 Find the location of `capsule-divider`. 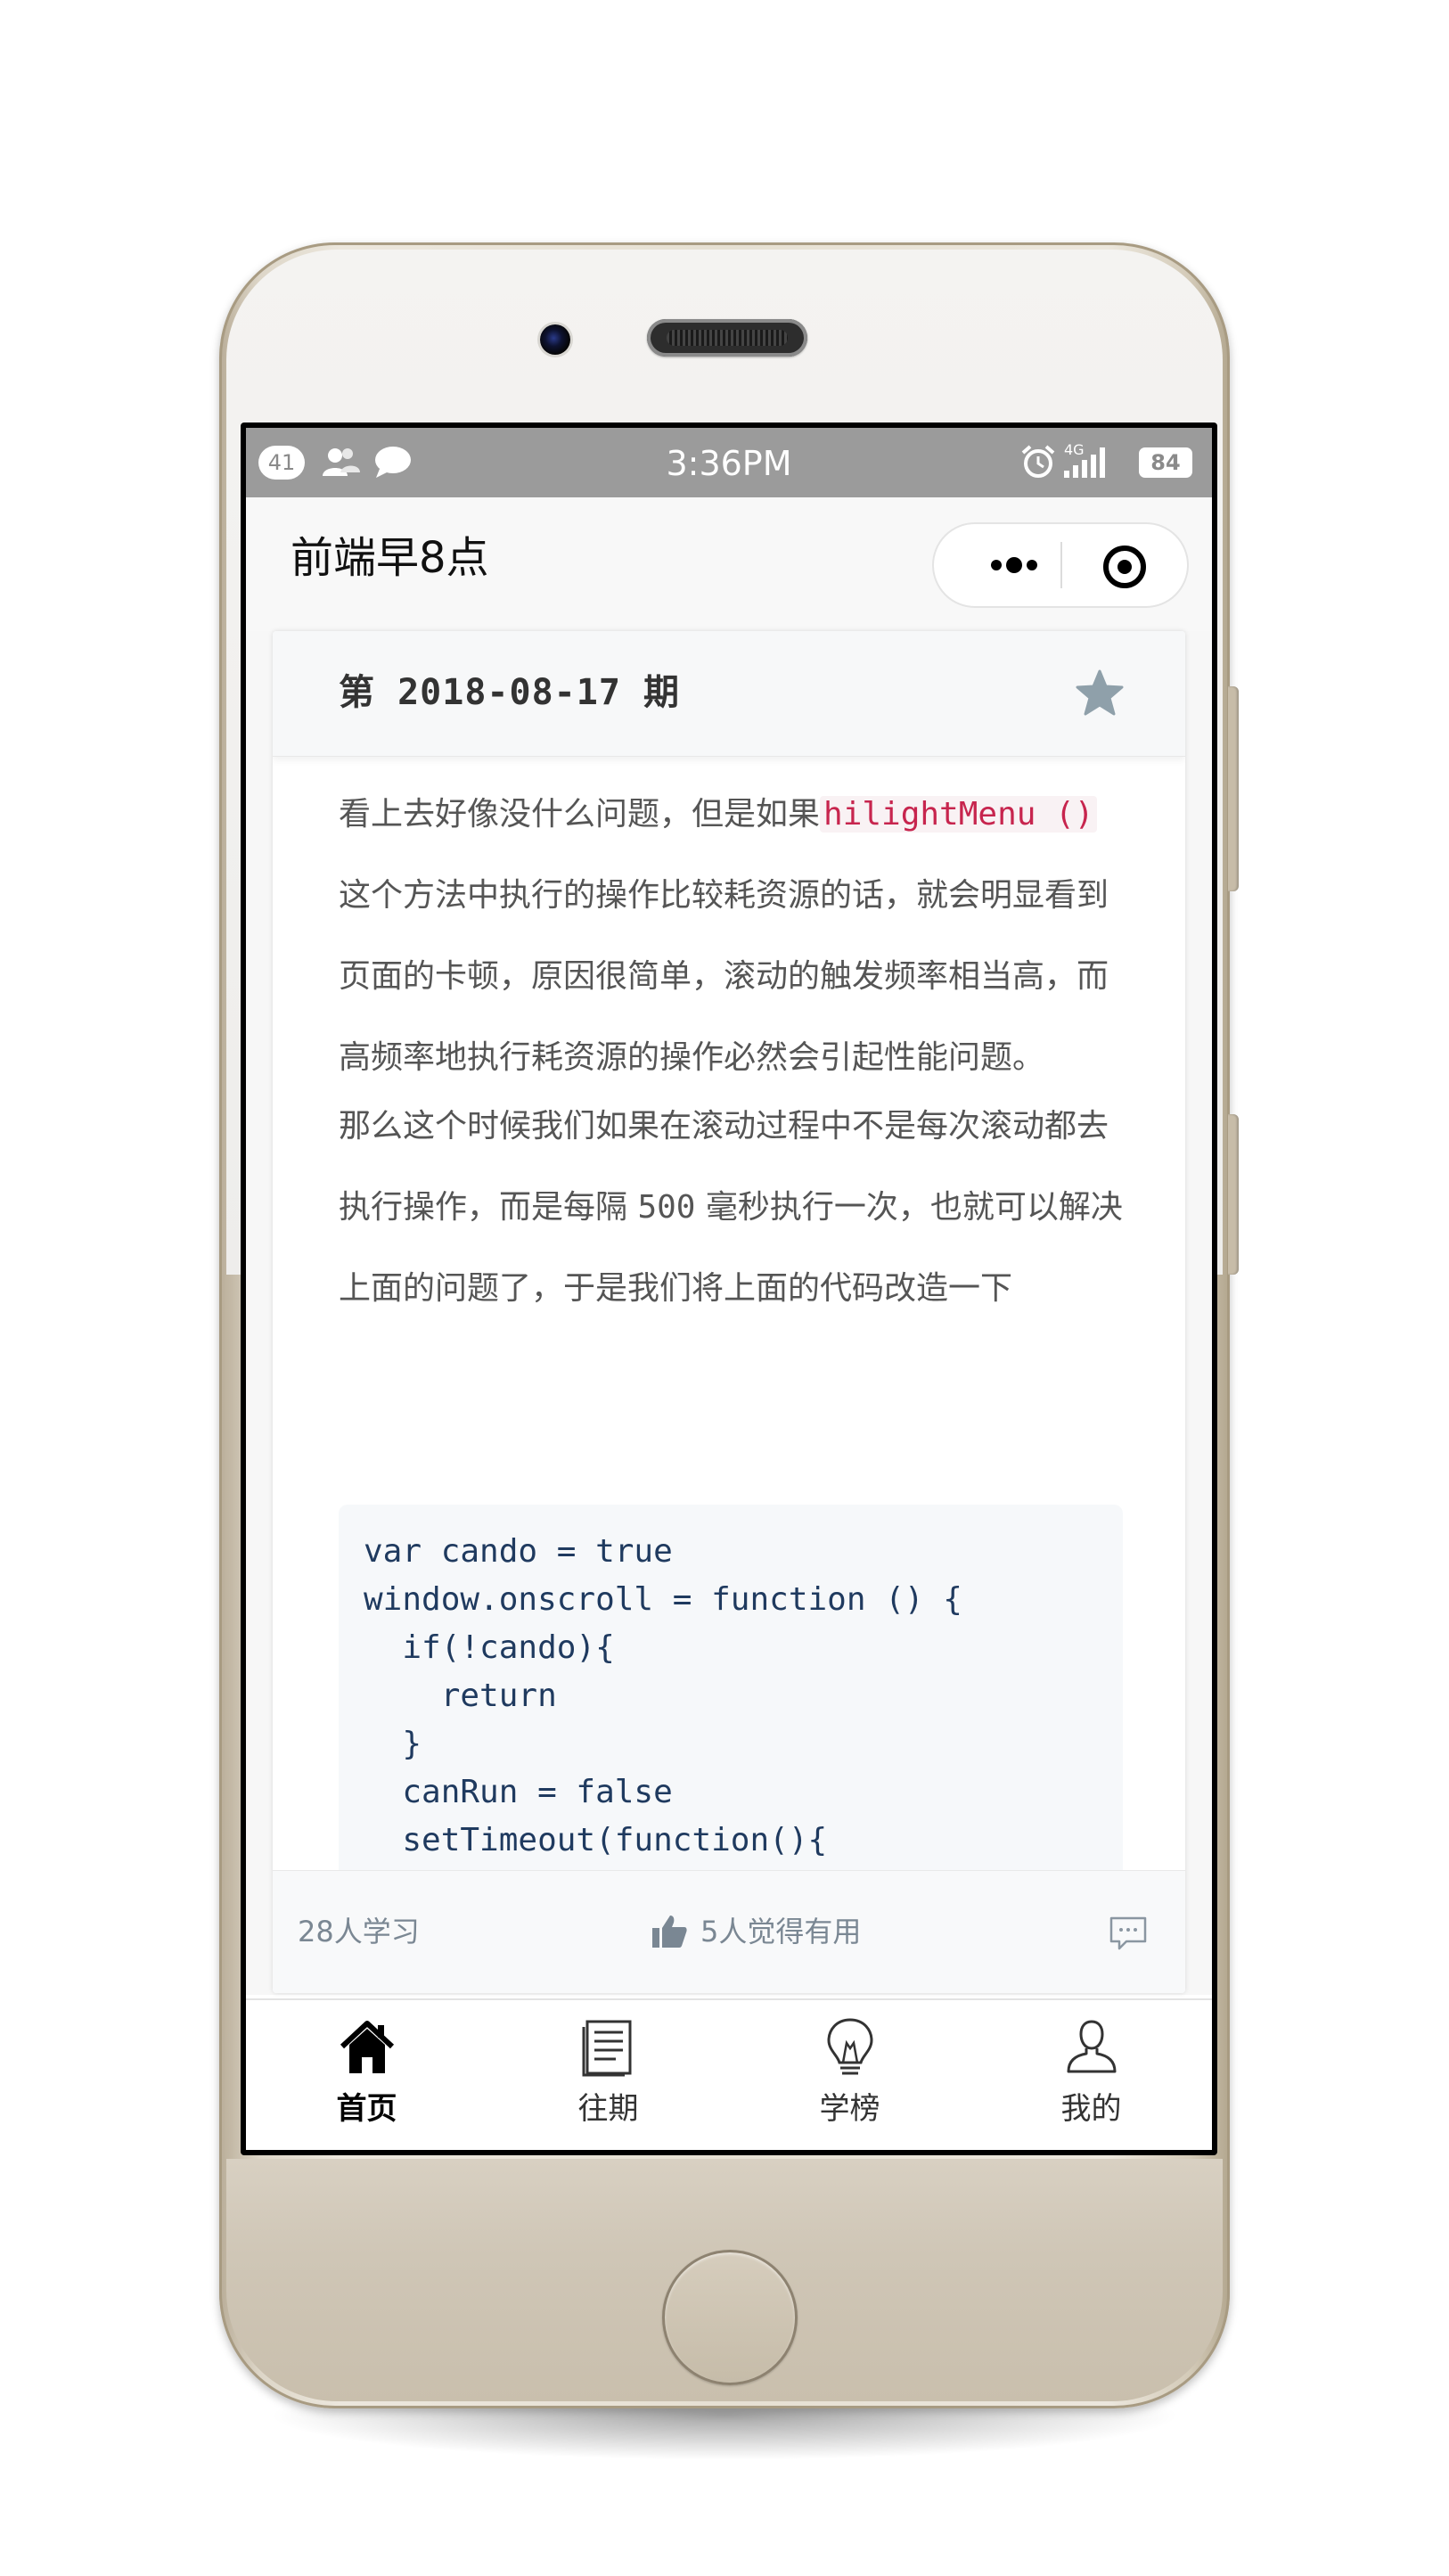

capsule-divider is located at coordinates (1061, 565).